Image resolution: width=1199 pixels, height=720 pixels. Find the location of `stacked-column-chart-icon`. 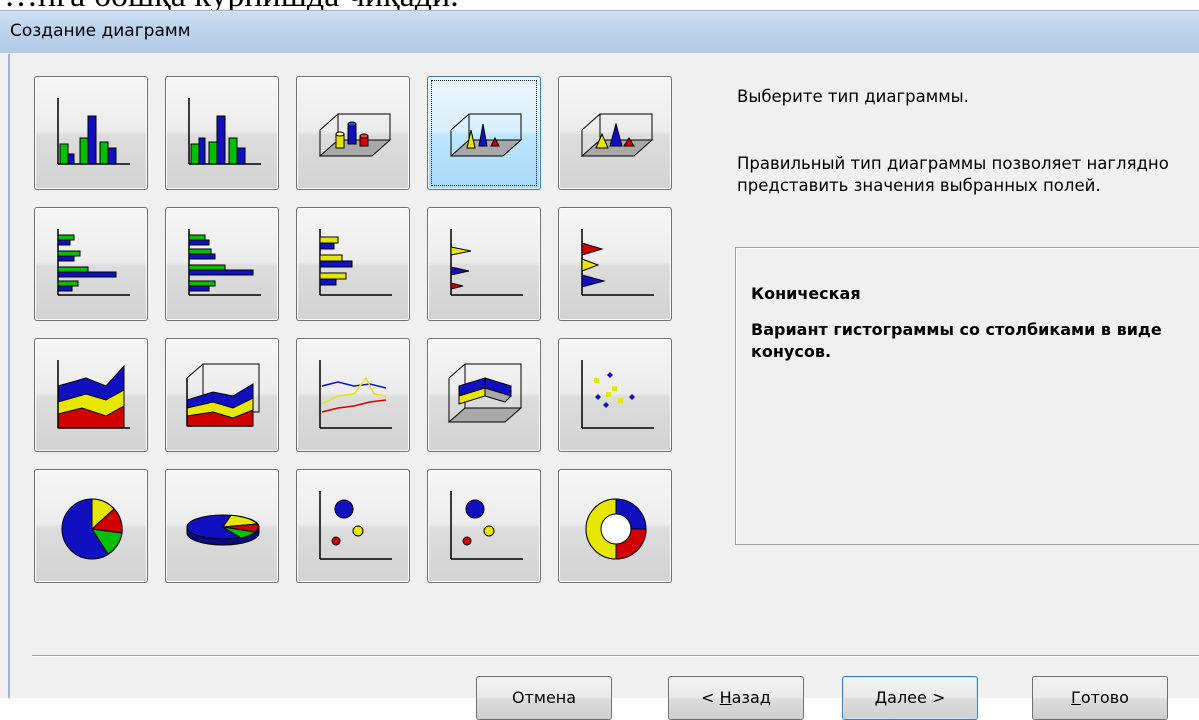

stacked-column-chart-icon is located at coordinates (224, 131).